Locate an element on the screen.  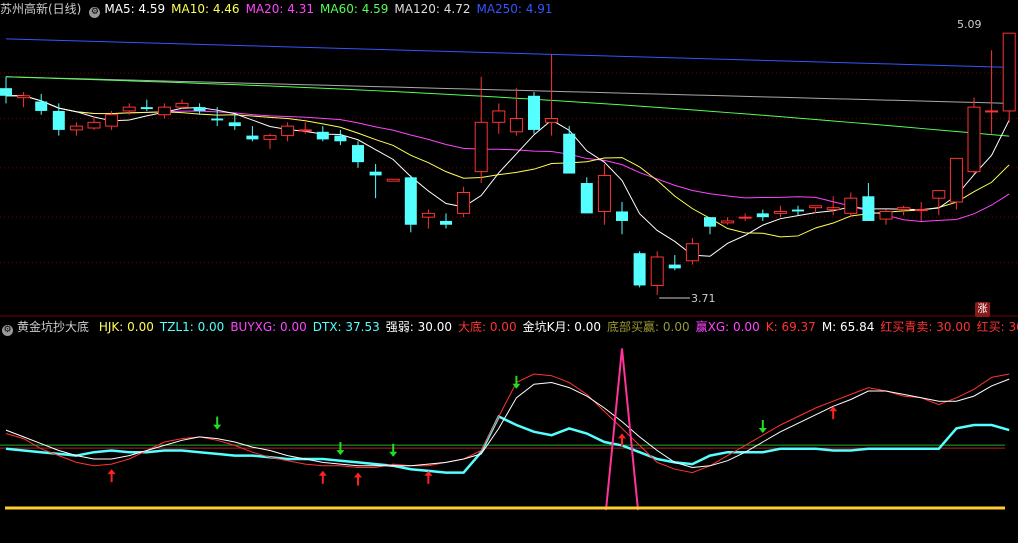
dtx-line is located at coordinates (507, 444).